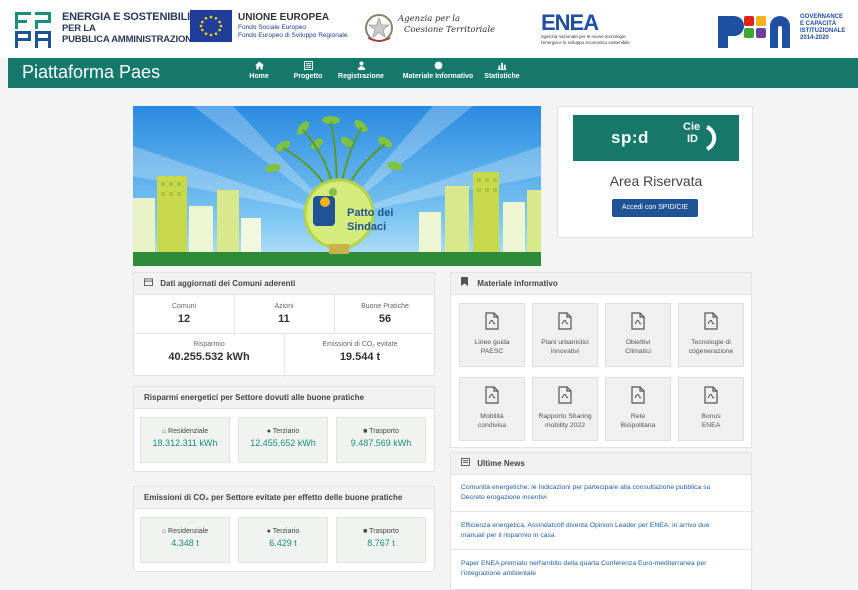 The image size is (858, 590). I want to click on spid-login-button: Accedi con SPID/CIE, so click(655, 208).